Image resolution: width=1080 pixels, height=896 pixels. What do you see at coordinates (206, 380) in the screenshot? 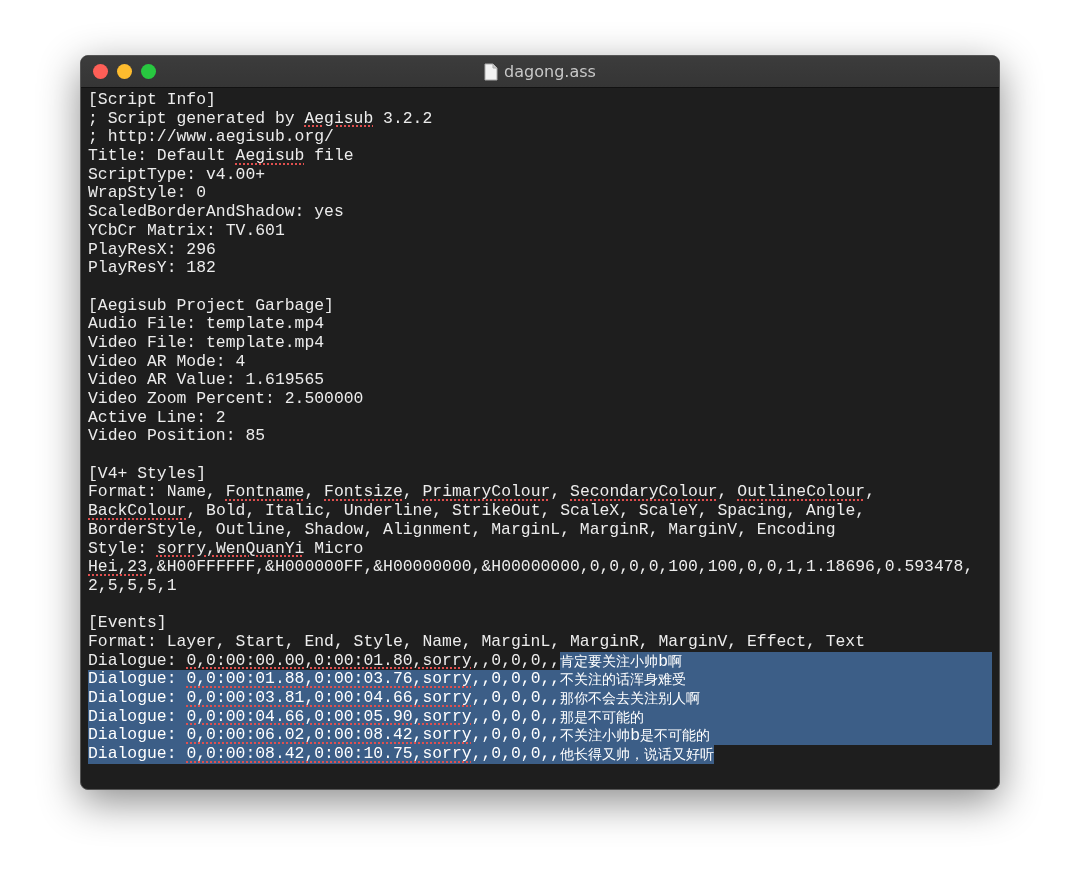
I see `code-line: Video AR Value: 1.619565` at bounding box center [206, 380].